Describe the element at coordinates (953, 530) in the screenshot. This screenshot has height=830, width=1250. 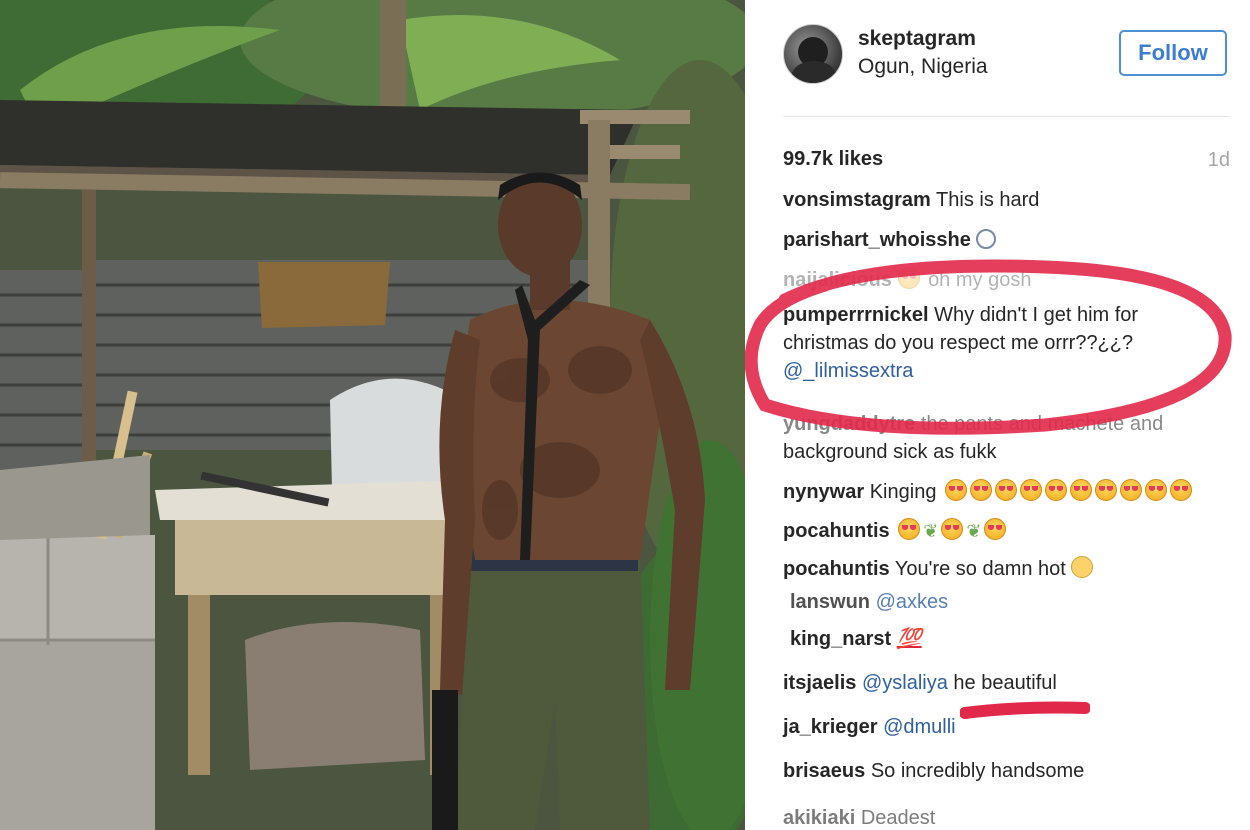
I see `heart-eyes-leaf-icon: ❦ ❦` at that location.